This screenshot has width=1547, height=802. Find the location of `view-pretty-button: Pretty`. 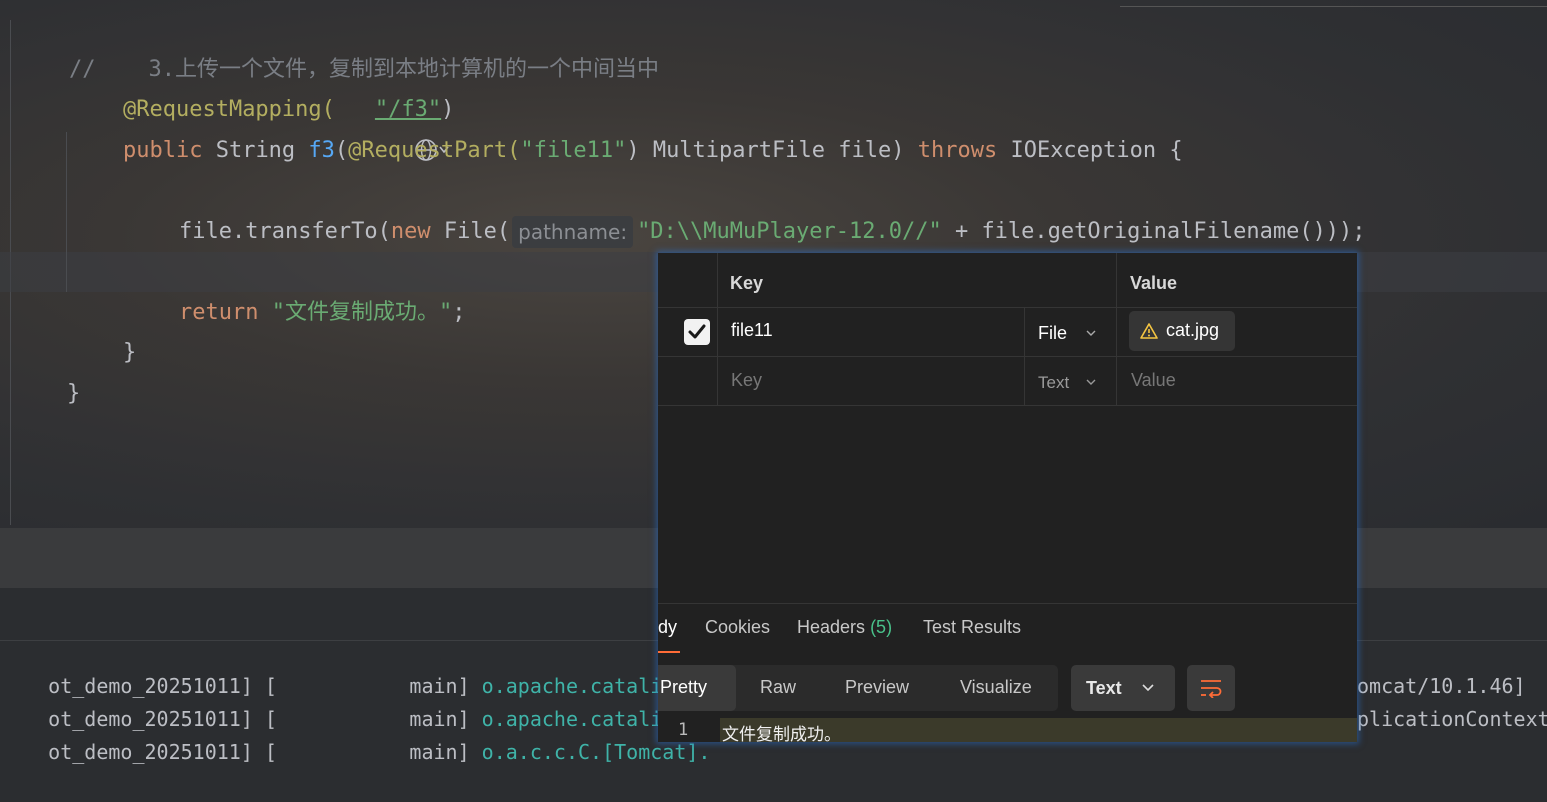

view-pretty-button: Pretty is located at coordinates (683, 687).